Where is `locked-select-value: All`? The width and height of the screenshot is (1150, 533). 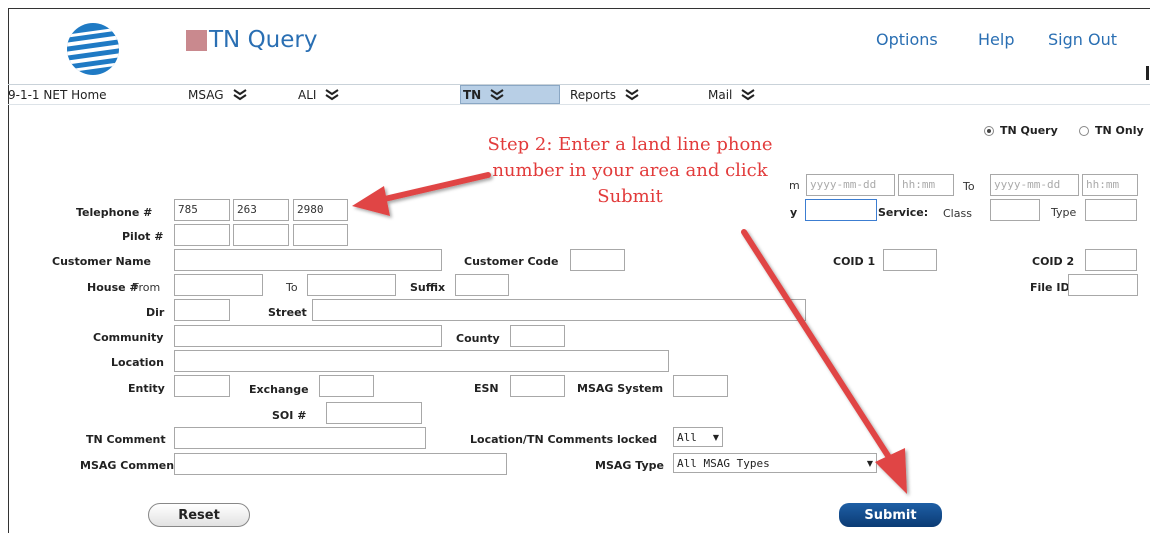
locked-select-value: All is located at coordinates (687, 437).